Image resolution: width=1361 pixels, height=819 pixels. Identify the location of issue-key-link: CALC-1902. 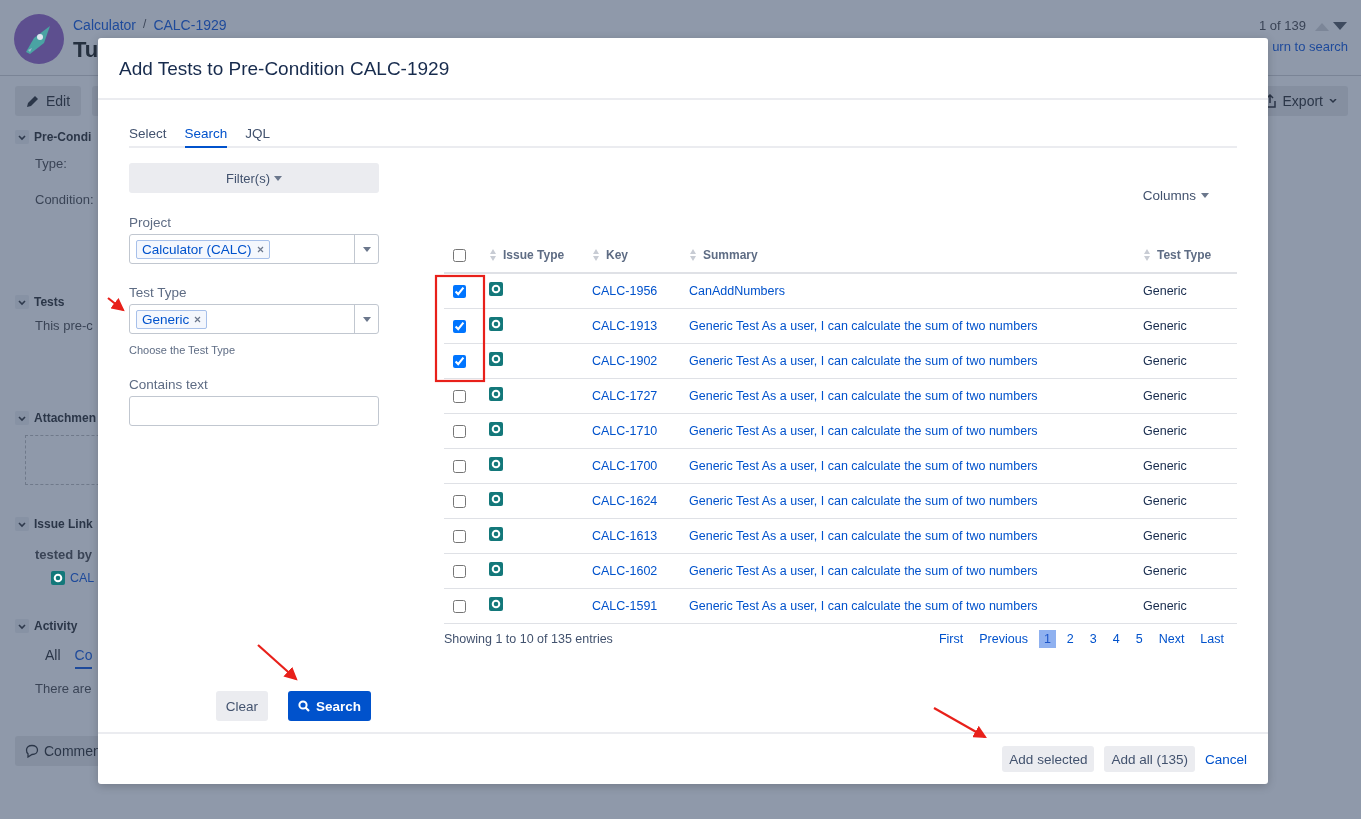
(625, 360).